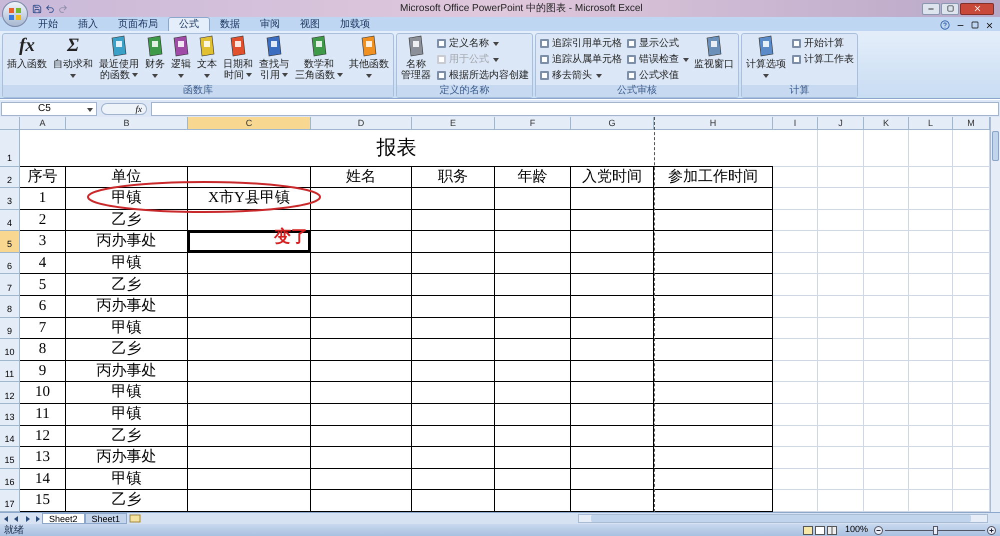  What do you see at coordinates (10, 307) in the screenshot?
I see `row-header: 8` at bounding box center [10, 307].